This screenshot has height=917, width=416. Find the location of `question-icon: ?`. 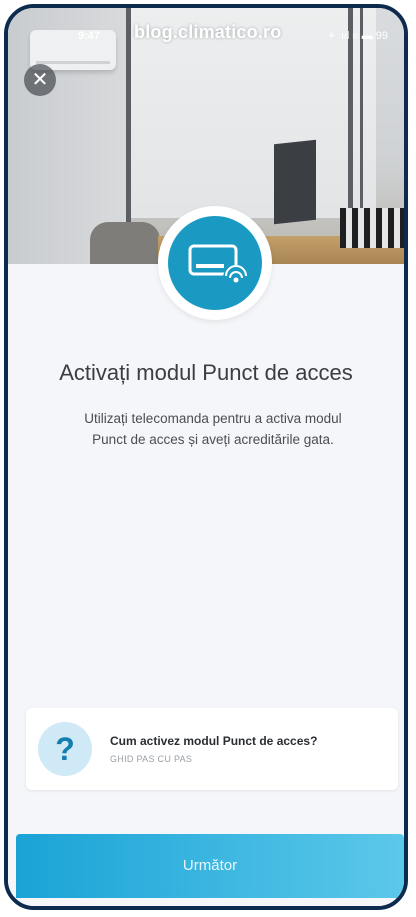

question-icon: ? is located at coordinates (65, 749).